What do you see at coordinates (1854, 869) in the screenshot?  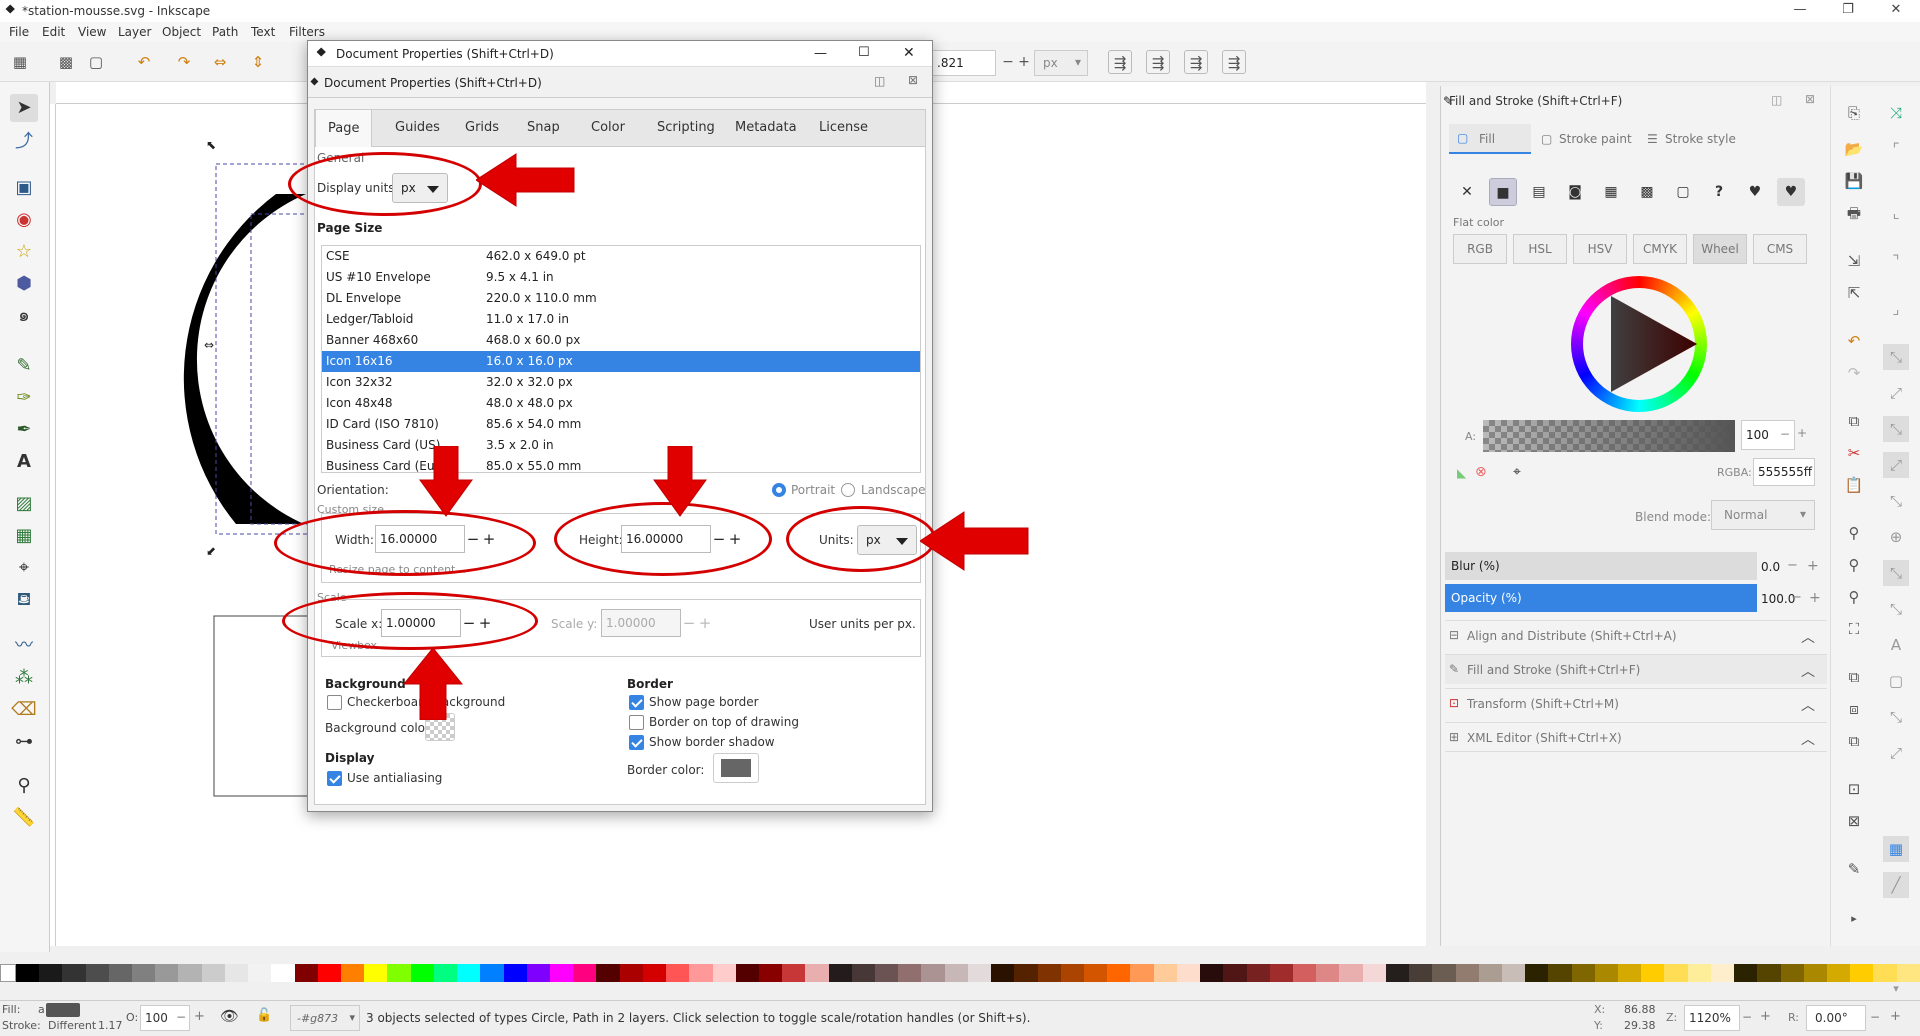 I see `preferences-icon: ✎` at bounding box center [1854, 869].